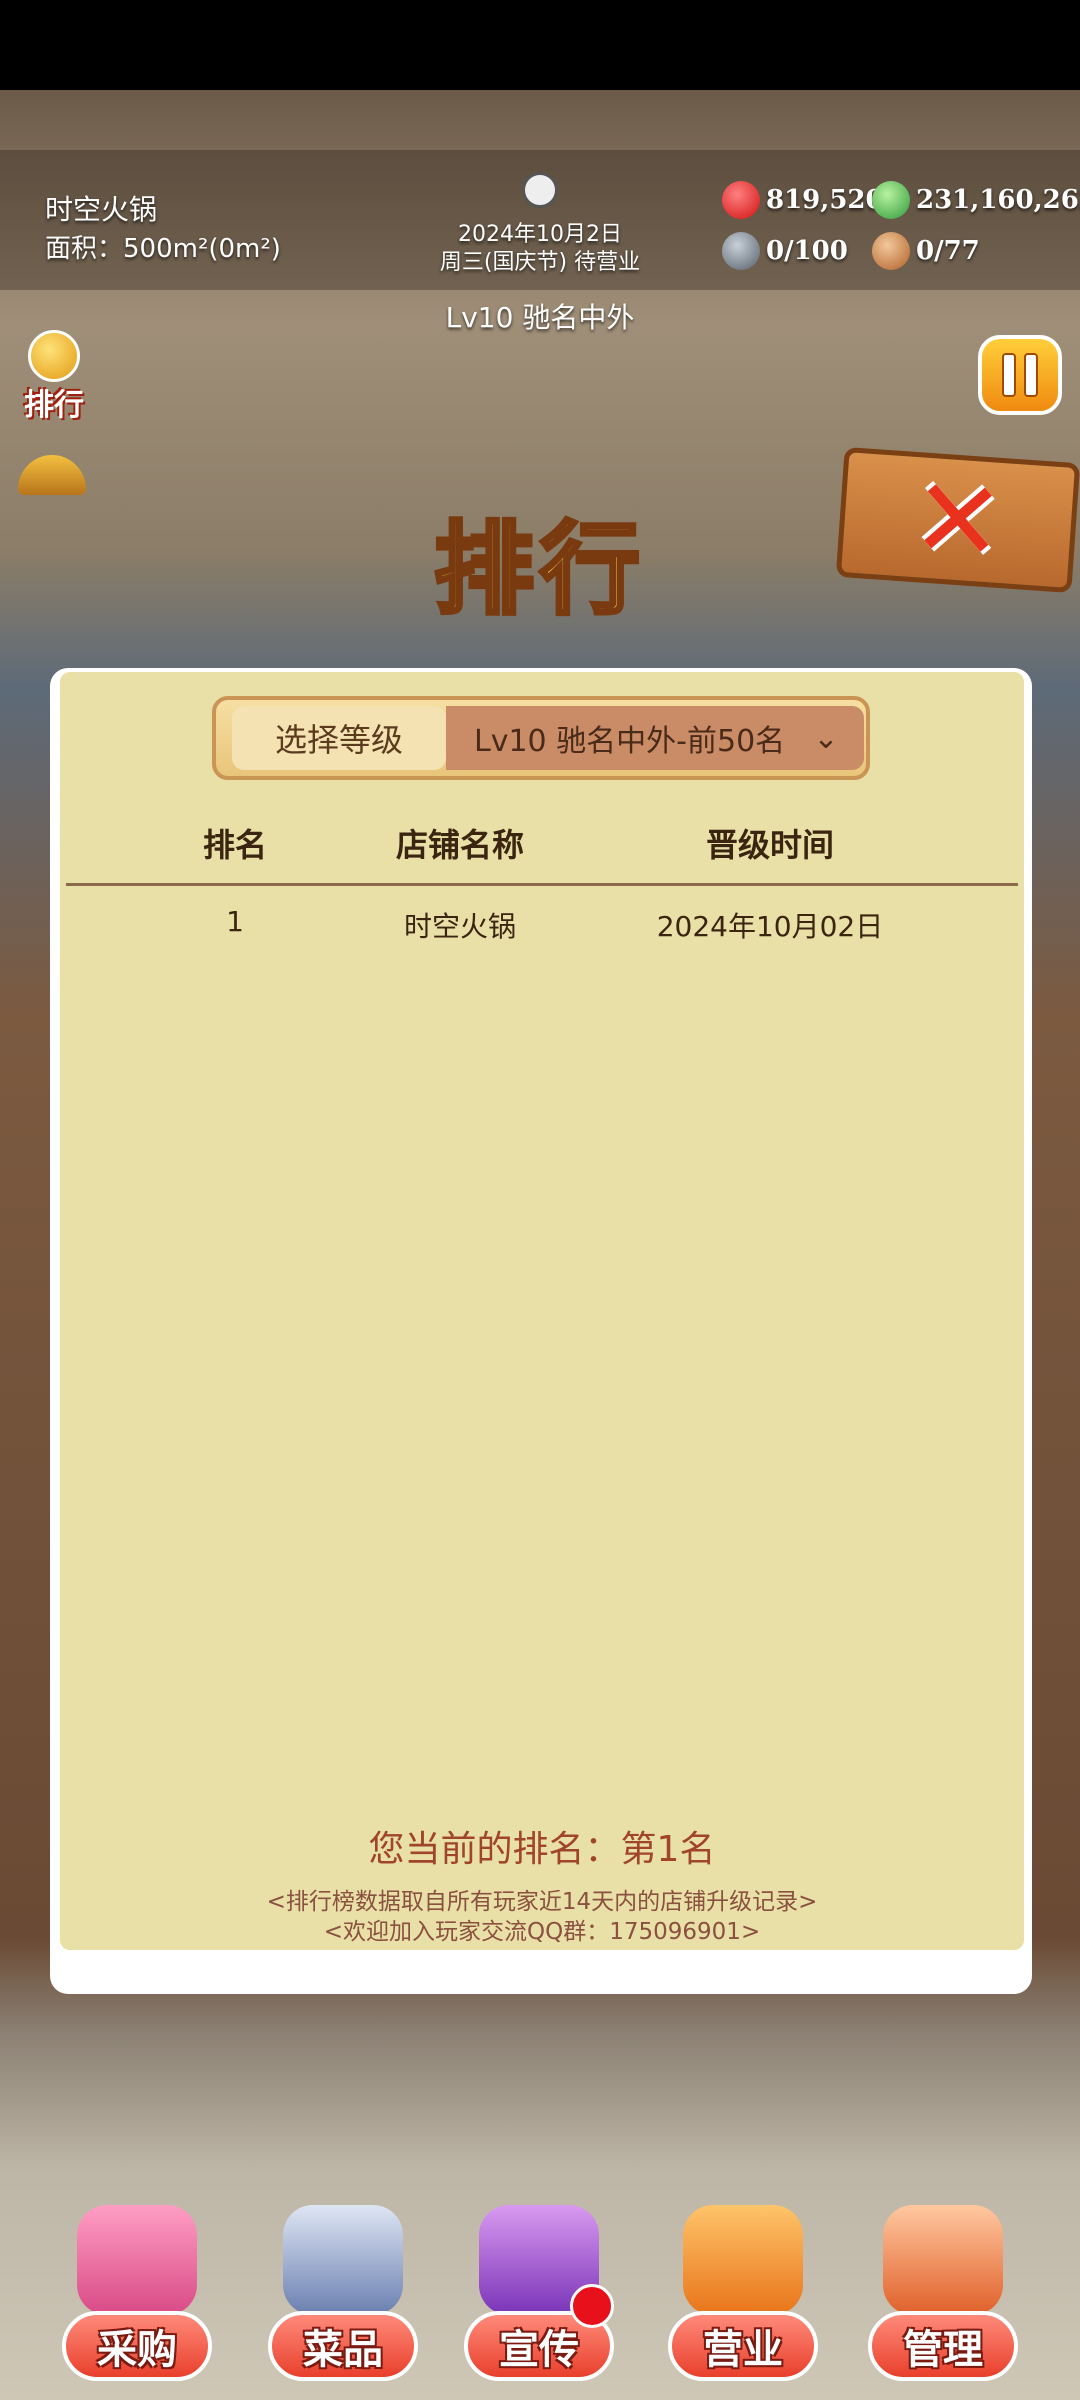 The width and height of the screenshot is (1080, 2400). What do you see at coordinates (540, 317) in the screenshot?
I see `level-banner: Lv10 驰名中外` at bounding box center [540, 317].